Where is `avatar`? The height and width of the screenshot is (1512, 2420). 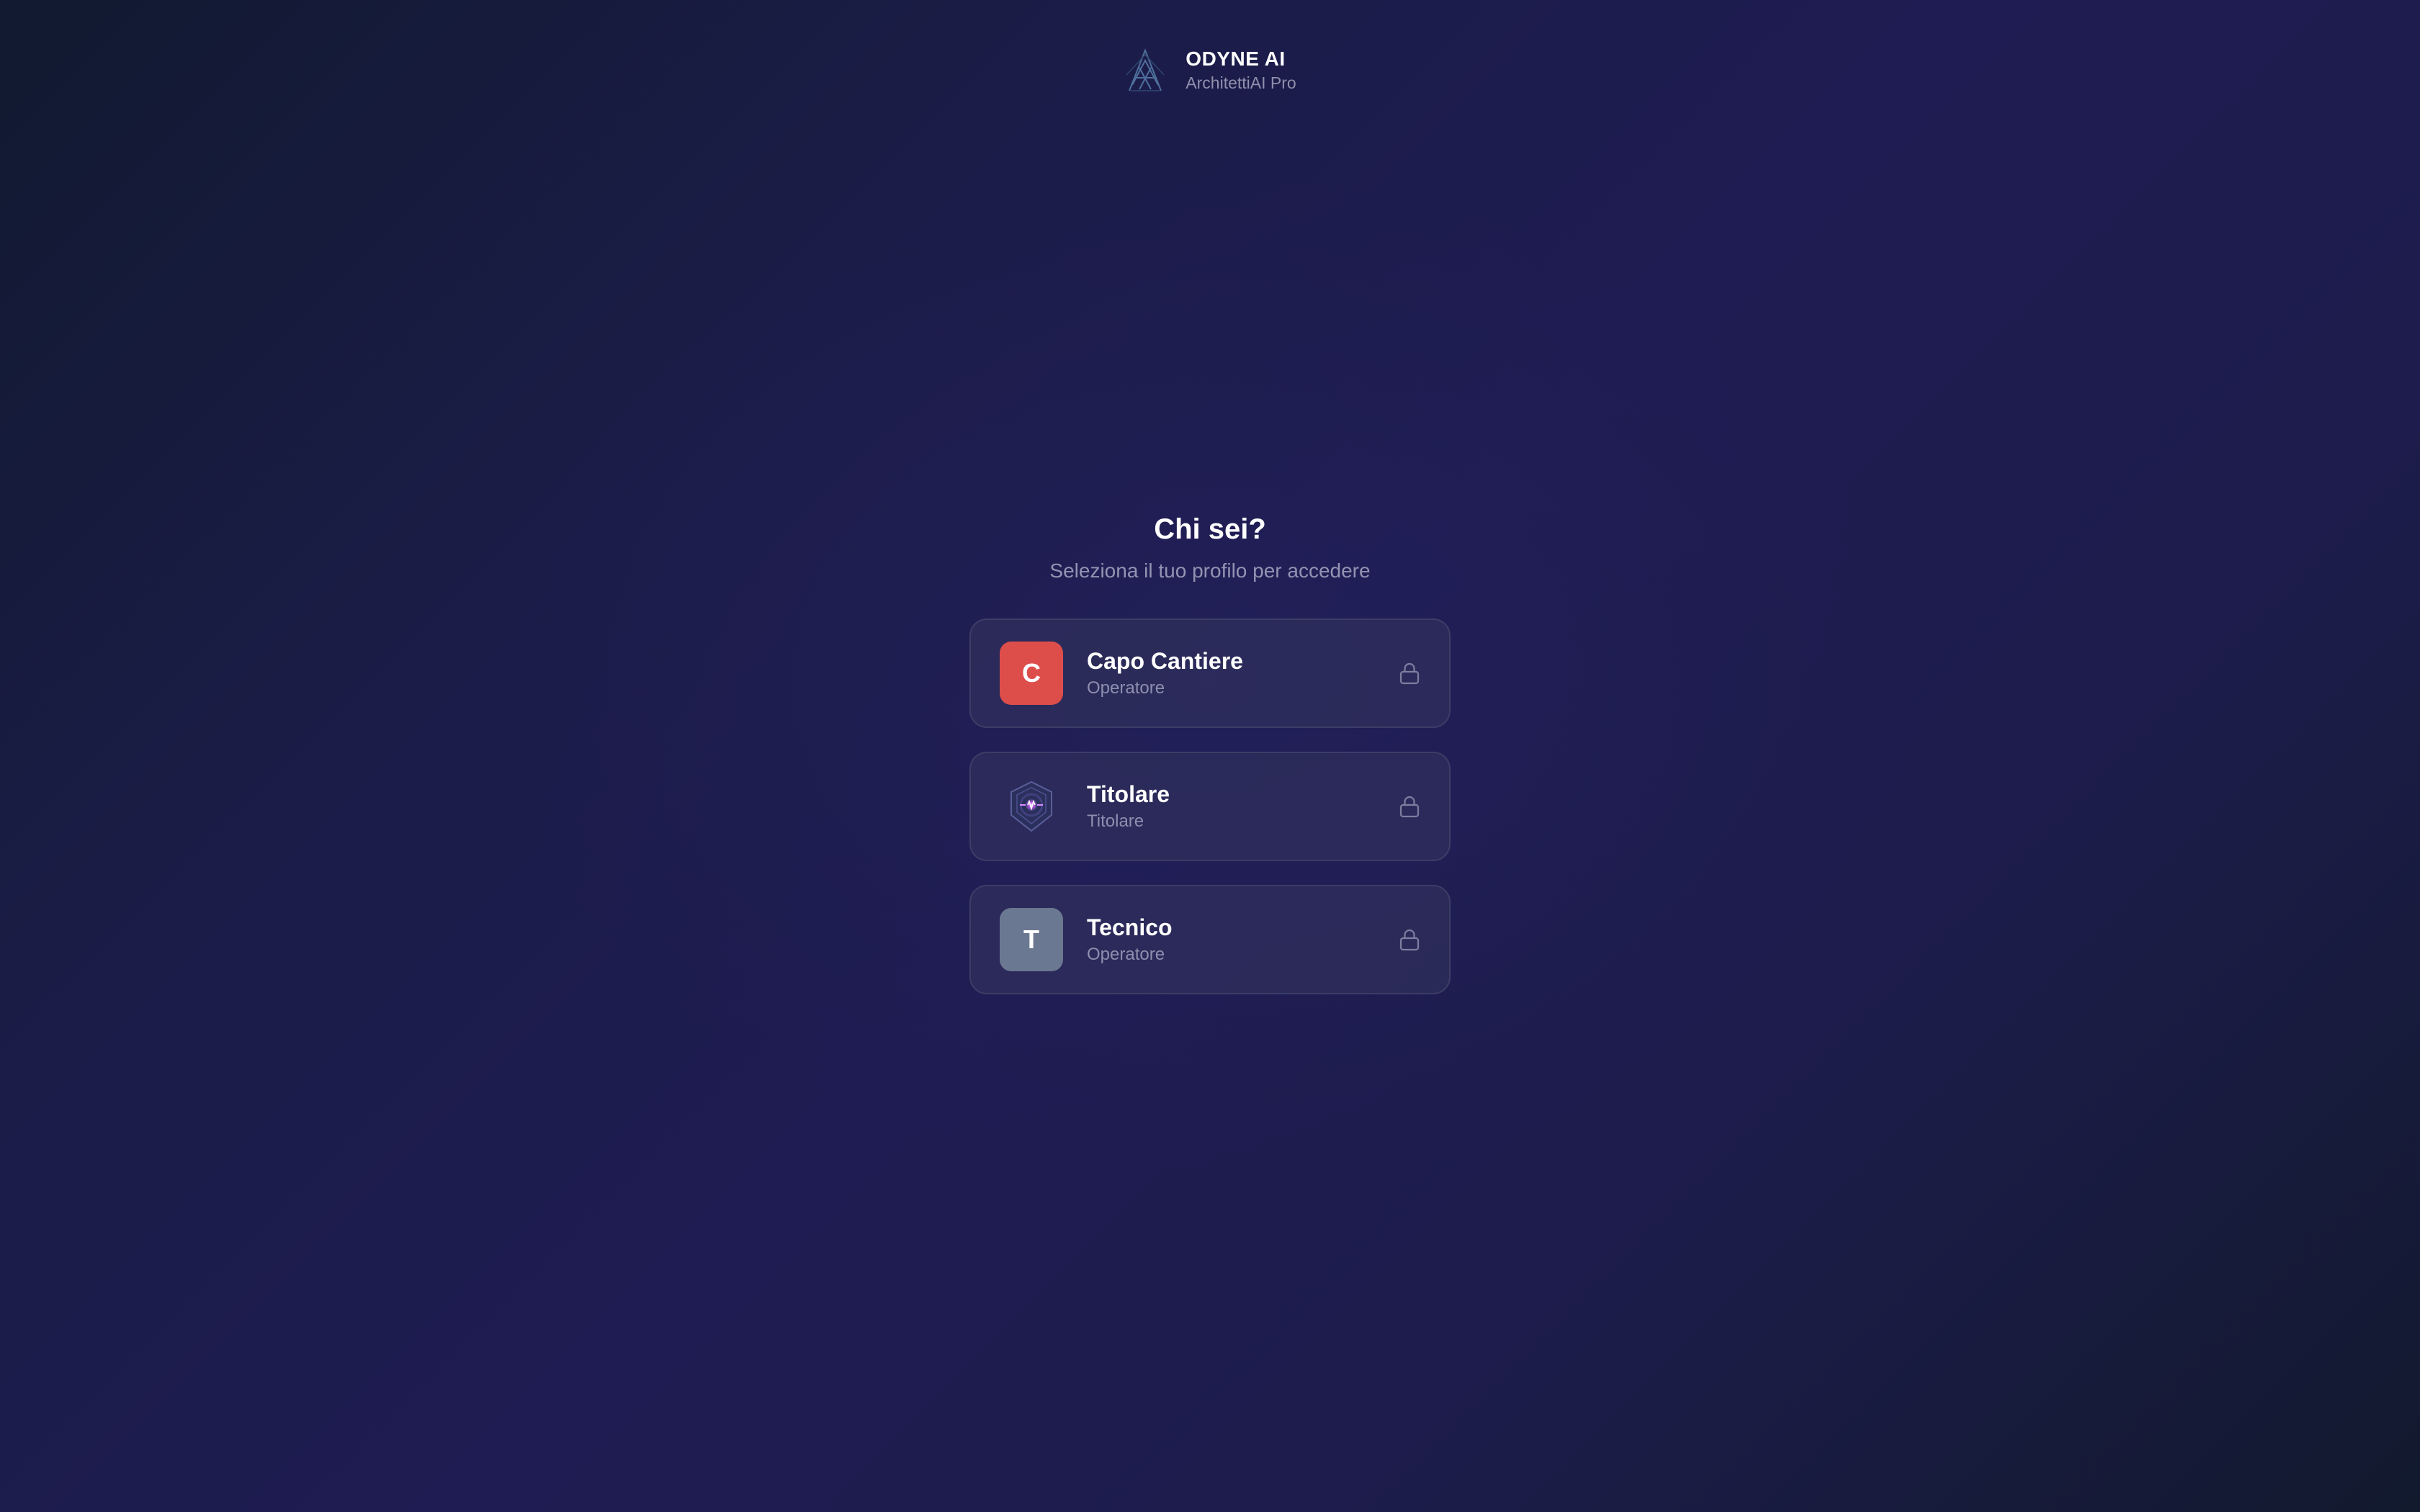 avatar is located at coordinates (1031, 806).